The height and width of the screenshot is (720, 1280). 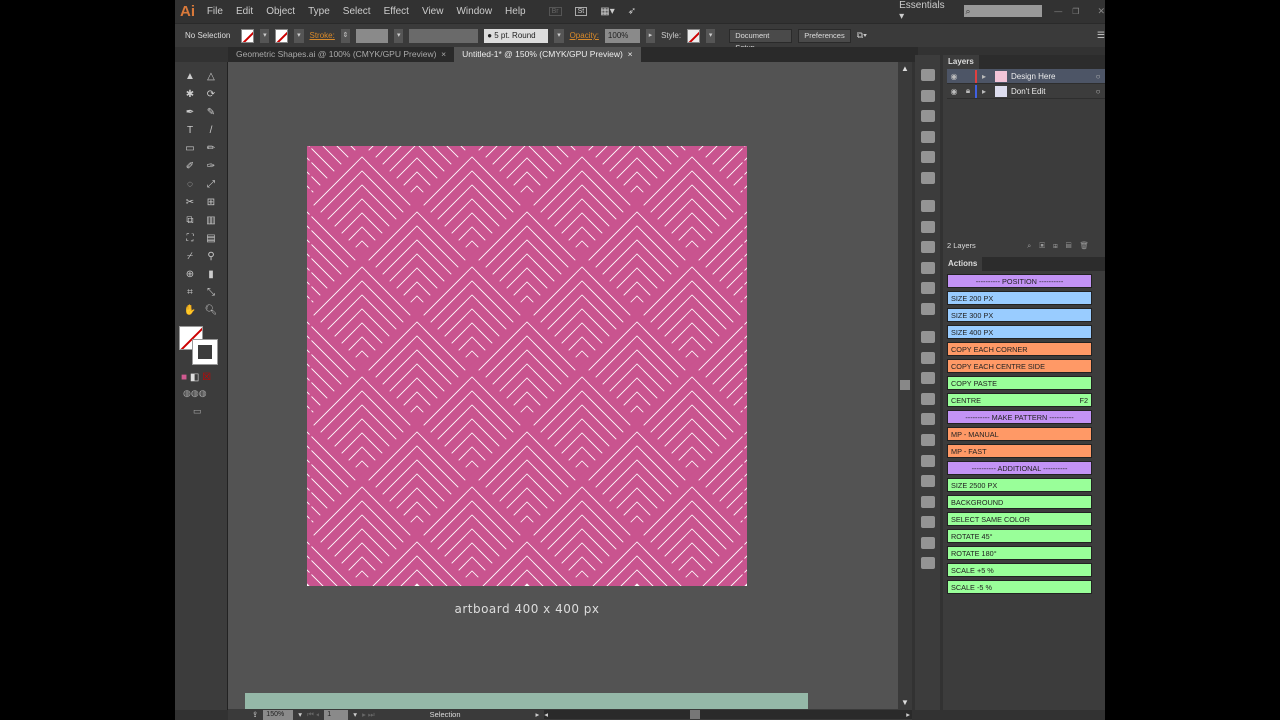 I want to click on tool-button: ⤢, so click(x=211, y=185).